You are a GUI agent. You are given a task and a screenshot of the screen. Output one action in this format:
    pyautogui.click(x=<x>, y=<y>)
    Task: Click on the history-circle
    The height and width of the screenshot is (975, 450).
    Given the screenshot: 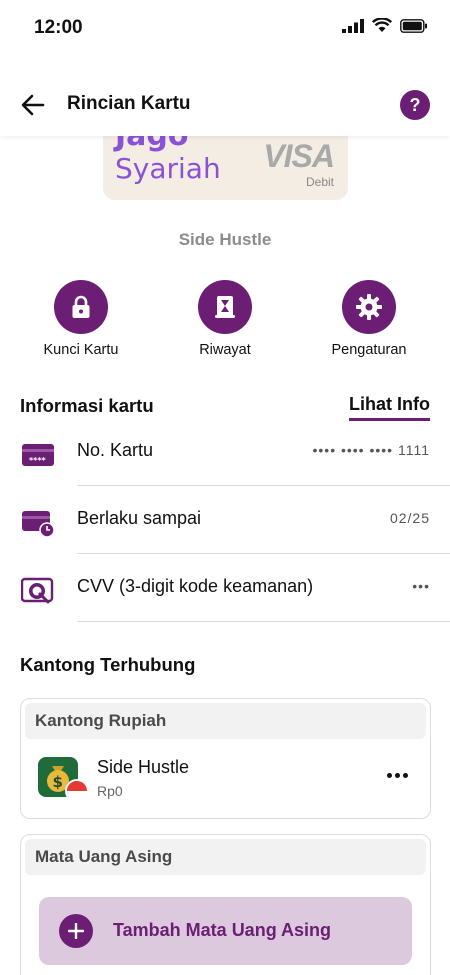 What is the action you would take?
    pyautogui.click(x=225, y=307)
    